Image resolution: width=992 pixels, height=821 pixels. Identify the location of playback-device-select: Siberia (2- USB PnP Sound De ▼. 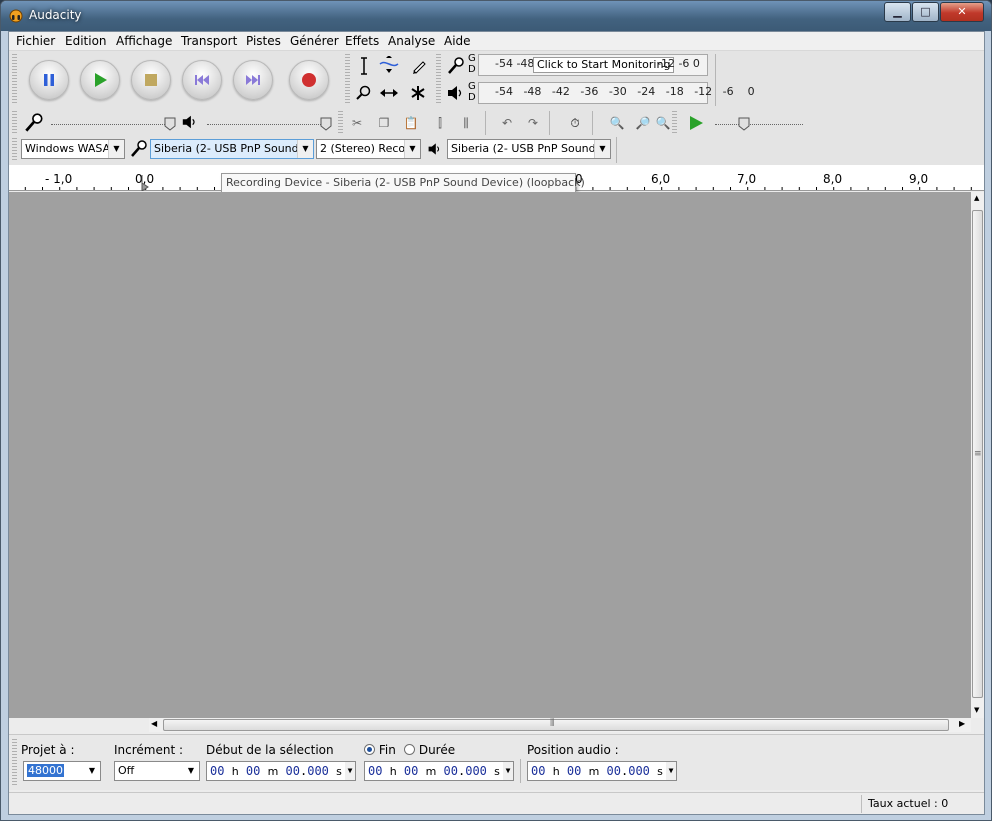
(529, 149).